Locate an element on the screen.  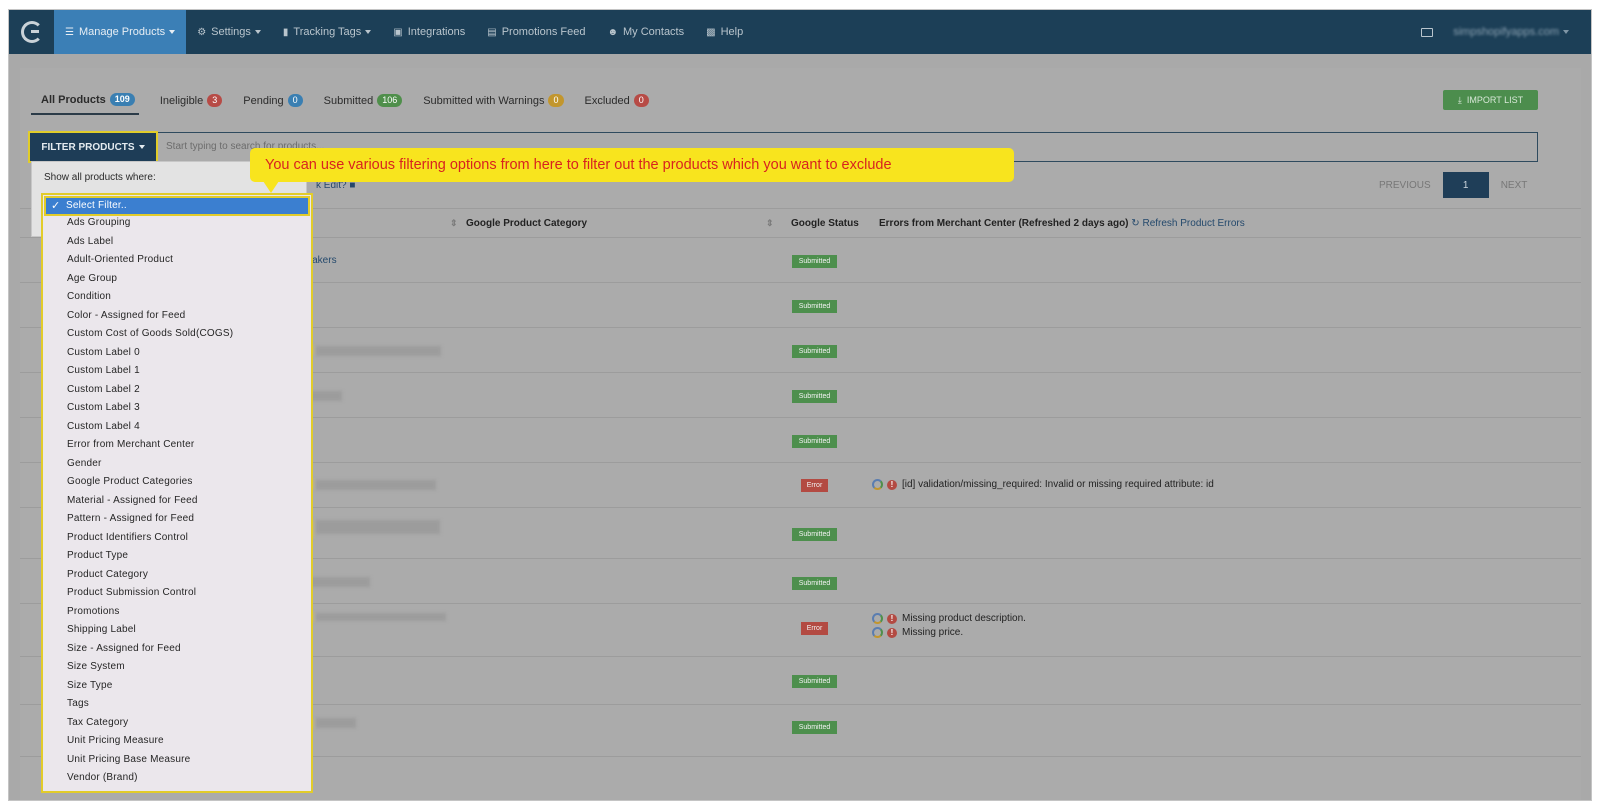
nav-label: Promotions Feed is located at coordinates (543, 32).